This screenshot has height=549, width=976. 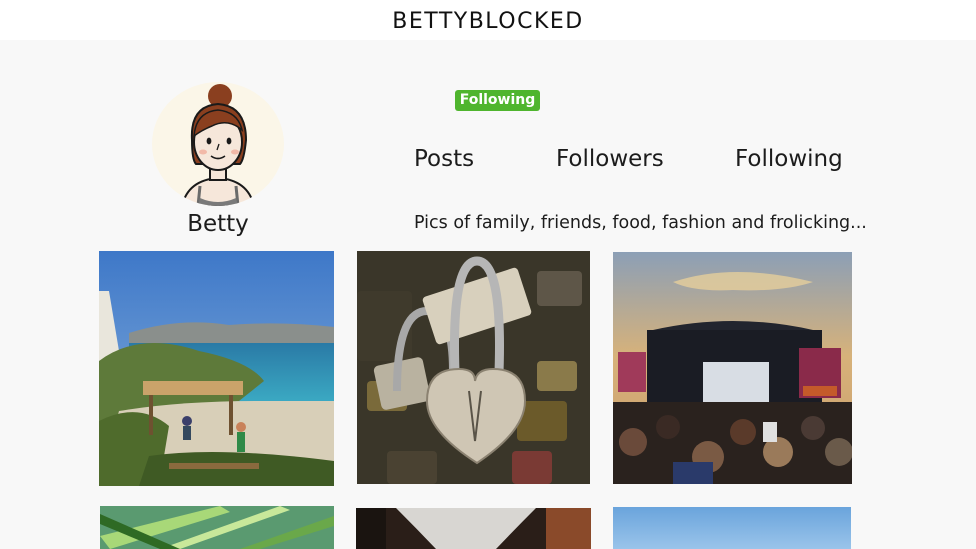 I want to click on grid-photo-concert, so click(x=732, y=368).